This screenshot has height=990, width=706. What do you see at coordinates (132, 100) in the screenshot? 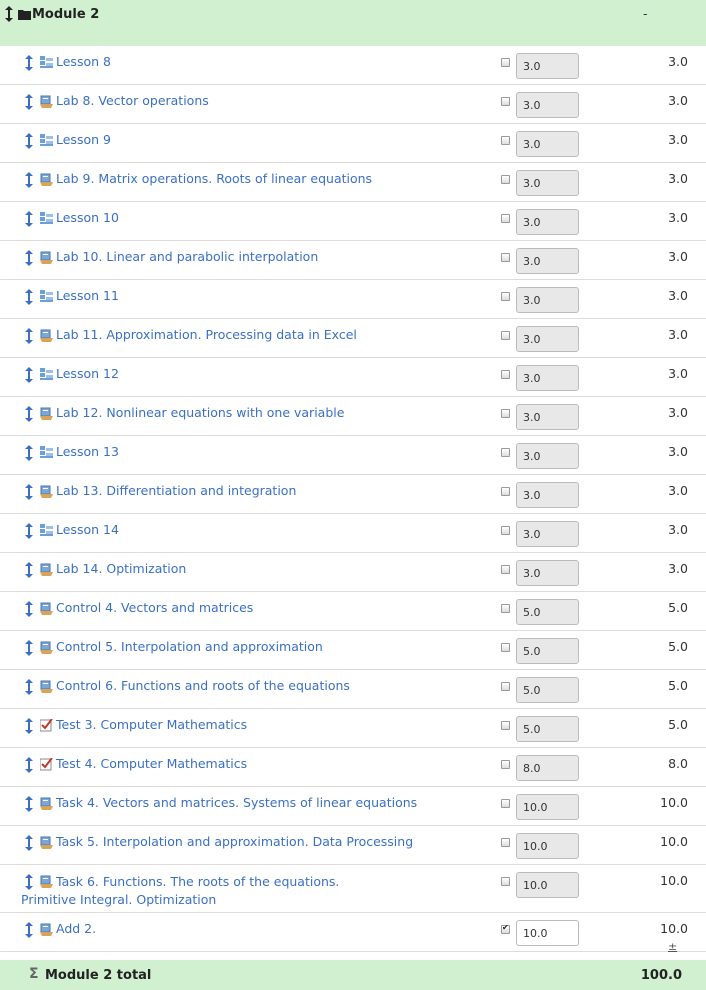
I see `grade-item-link: Lab 8. Vector operations` at bounding box center [132, 100].